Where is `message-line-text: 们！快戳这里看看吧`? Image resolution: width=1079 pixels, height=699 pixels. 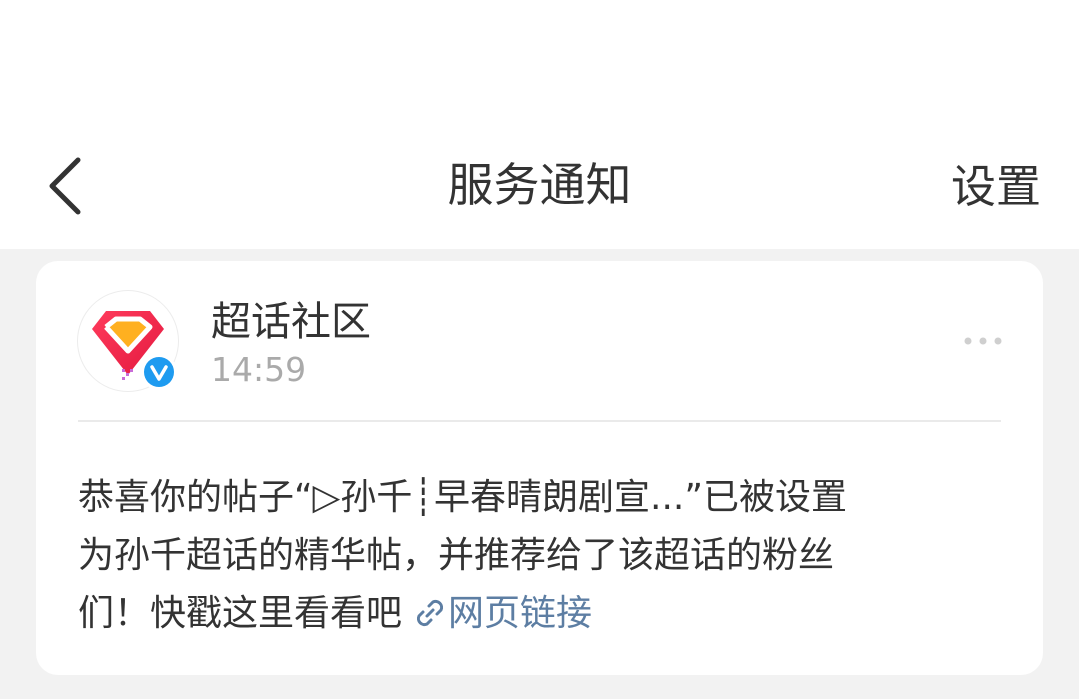 message-line-text: 们！快戳这里看看吧 is located at coordinates (240, 613).